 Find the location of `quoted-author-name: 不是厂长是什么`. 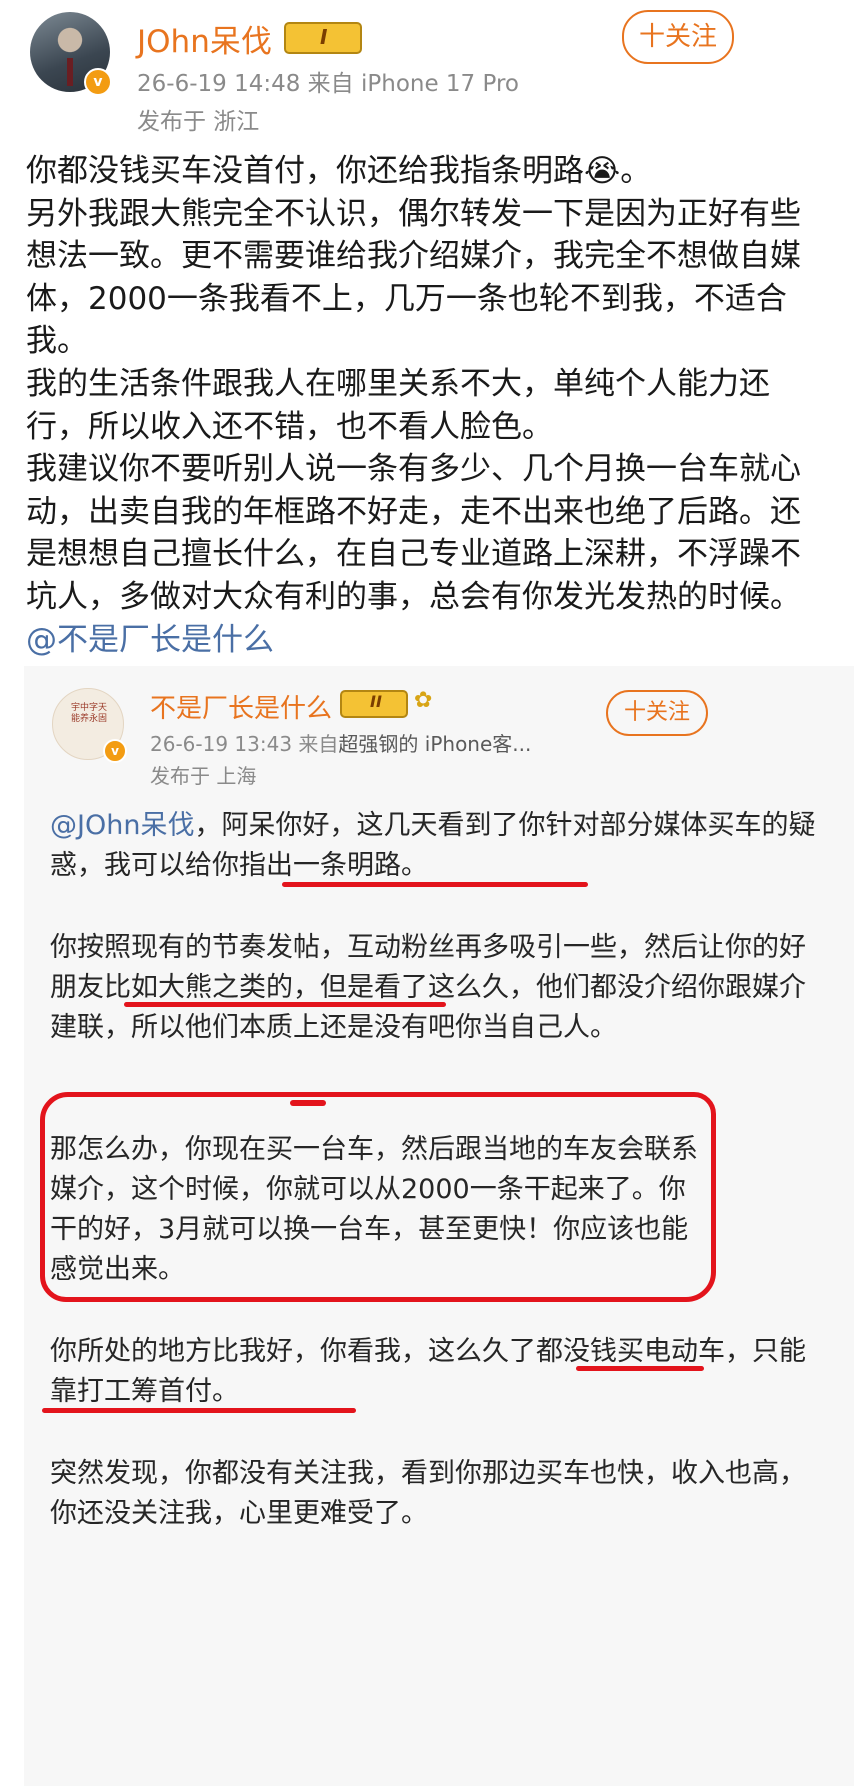

quoted-author-name: 不是厂长是什么 is located at coordinates (241, 706).